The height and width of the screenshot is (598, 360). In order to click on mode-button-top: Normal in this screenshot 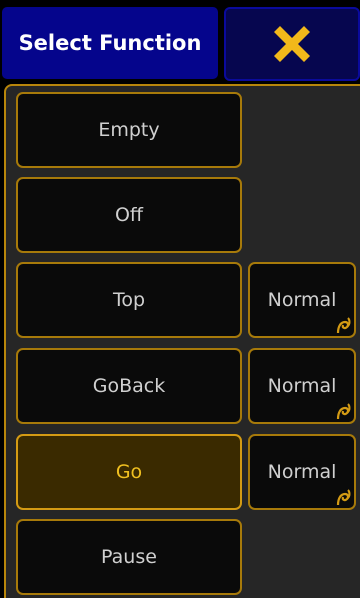, I will do `click(302, 300)`.